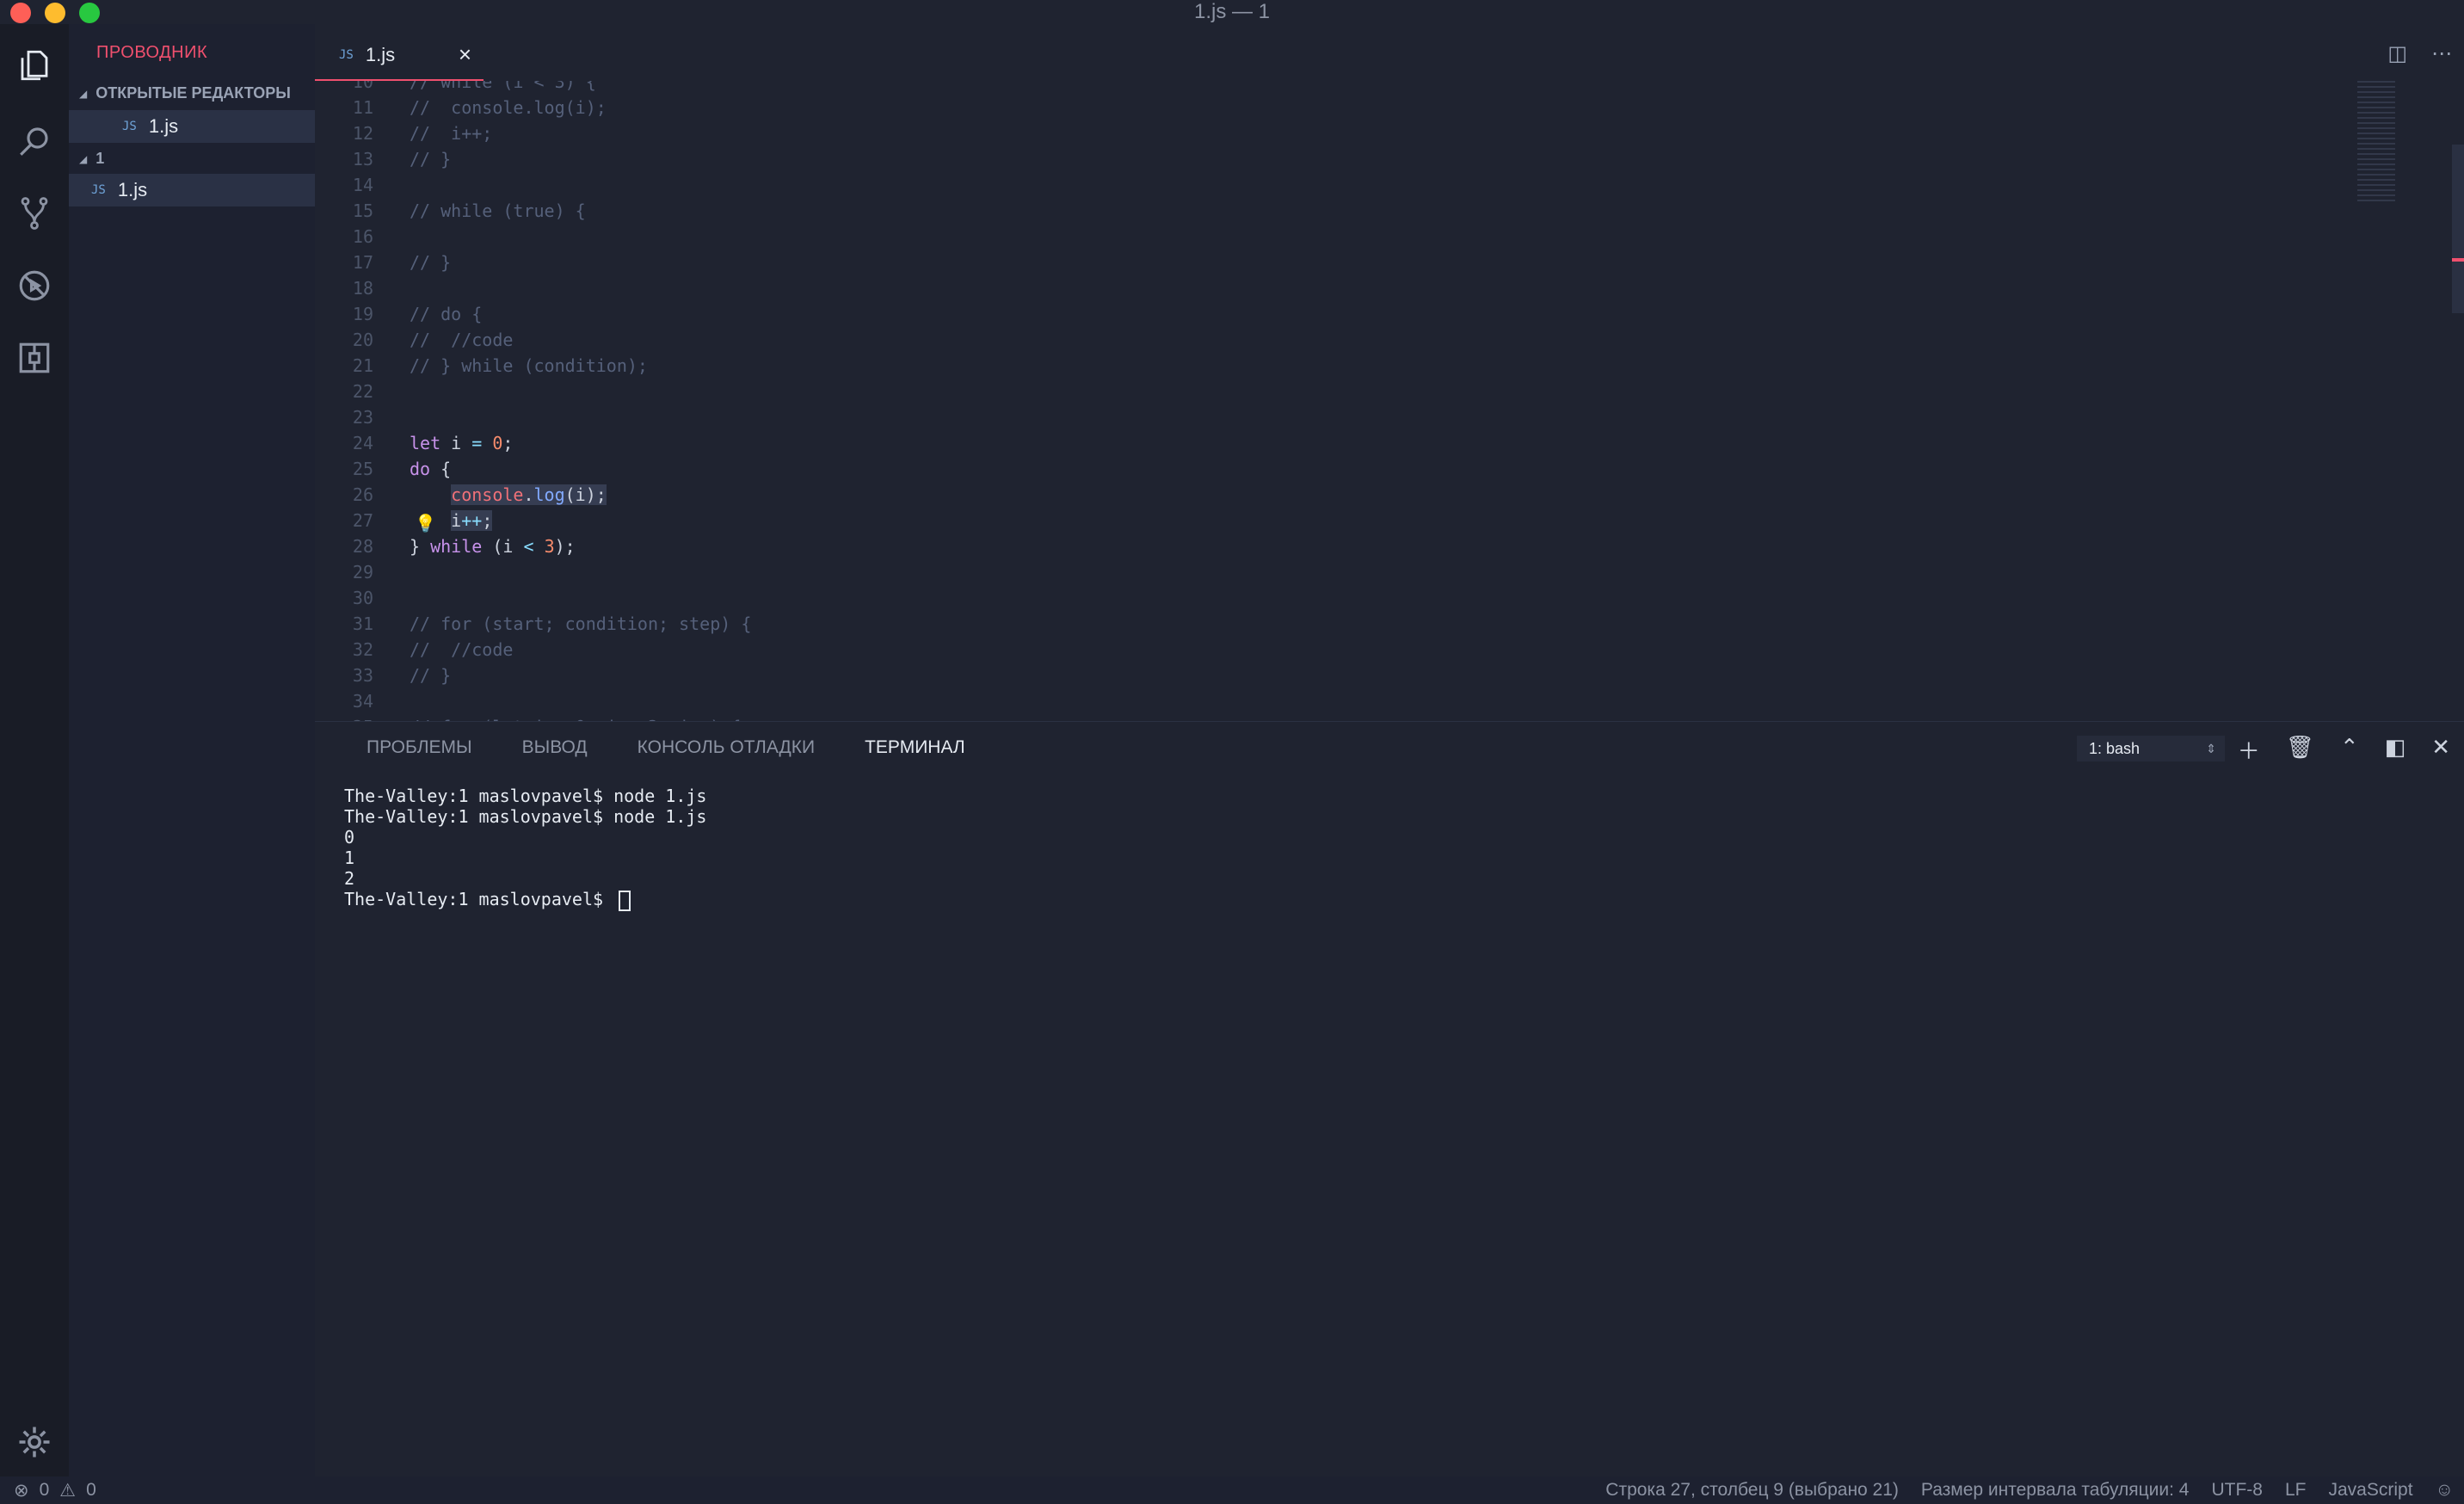 This screenshot has height=1504, width=2464. Describe the element at coordinates (1348, 340) in the screenshot. I see `code-line: 20 // //code` at that location.